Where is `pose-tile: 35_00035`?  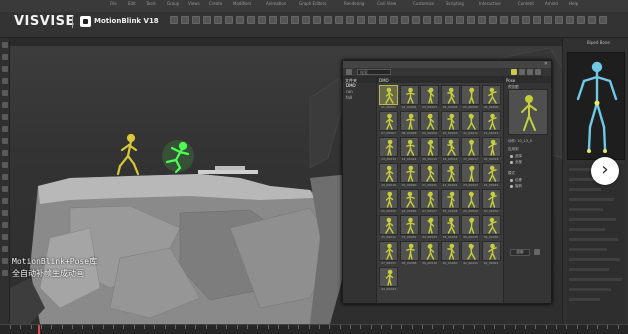
pose-tile: 35_00035 is located at coordinates (470, 227).